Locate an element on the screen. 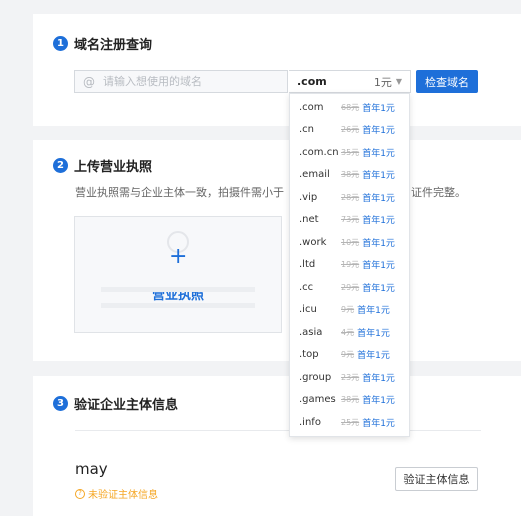 Image resolution: width=521 pixels, height=516 pixels. domain-search-box: @ is located at coordinates (181, 81).